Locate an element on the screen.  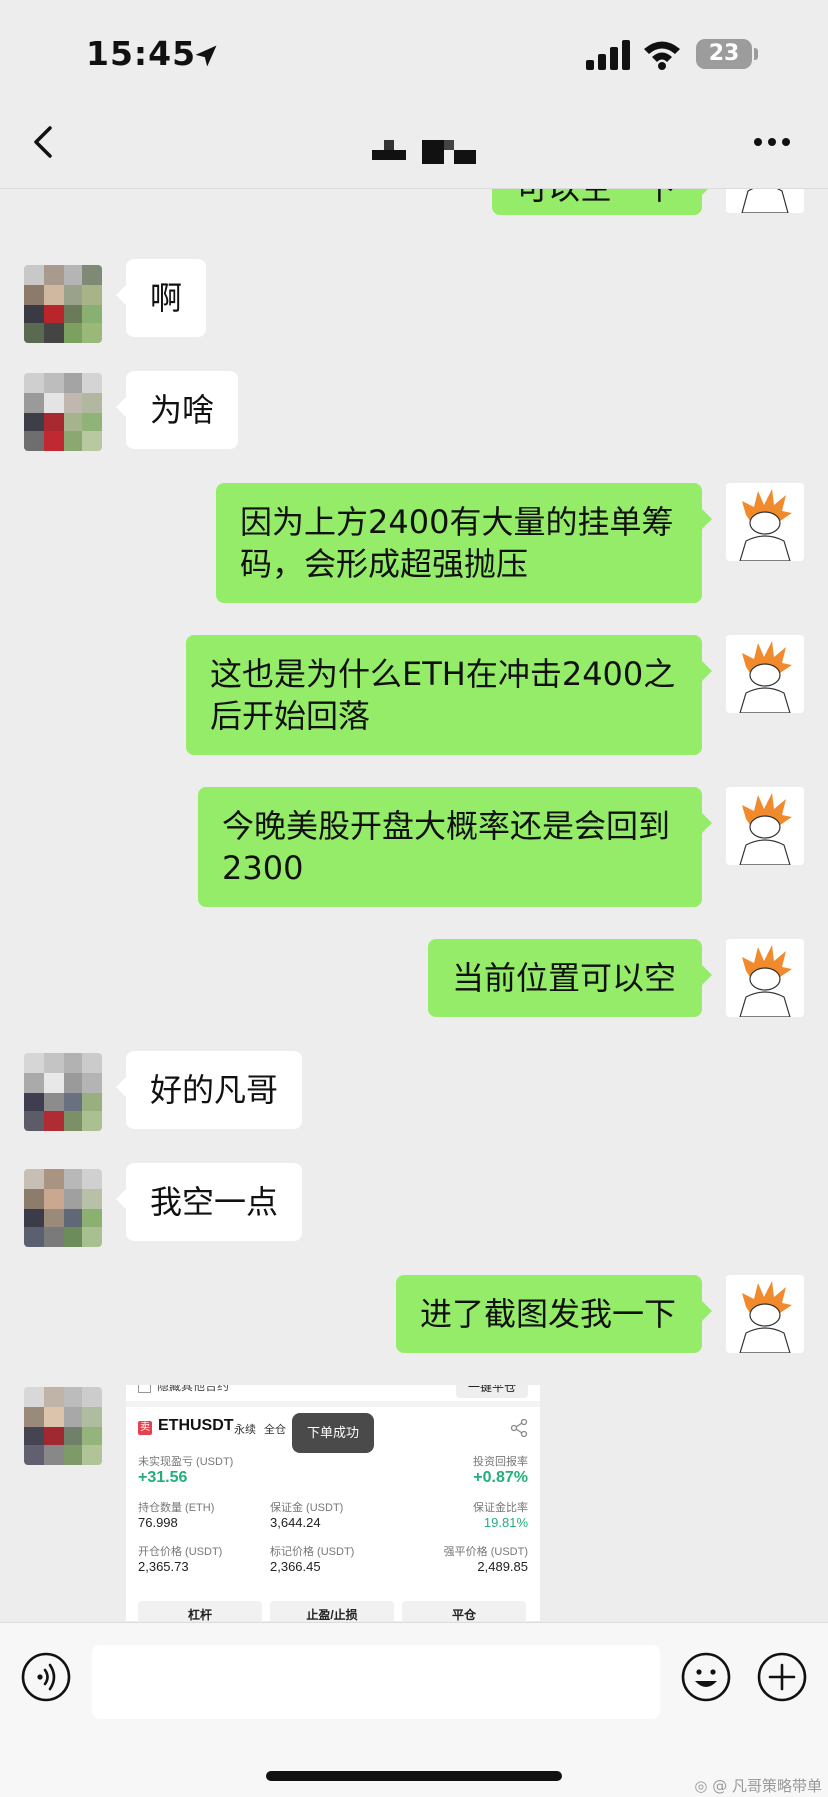
more-options-icon is located at coordinates (772, 142).